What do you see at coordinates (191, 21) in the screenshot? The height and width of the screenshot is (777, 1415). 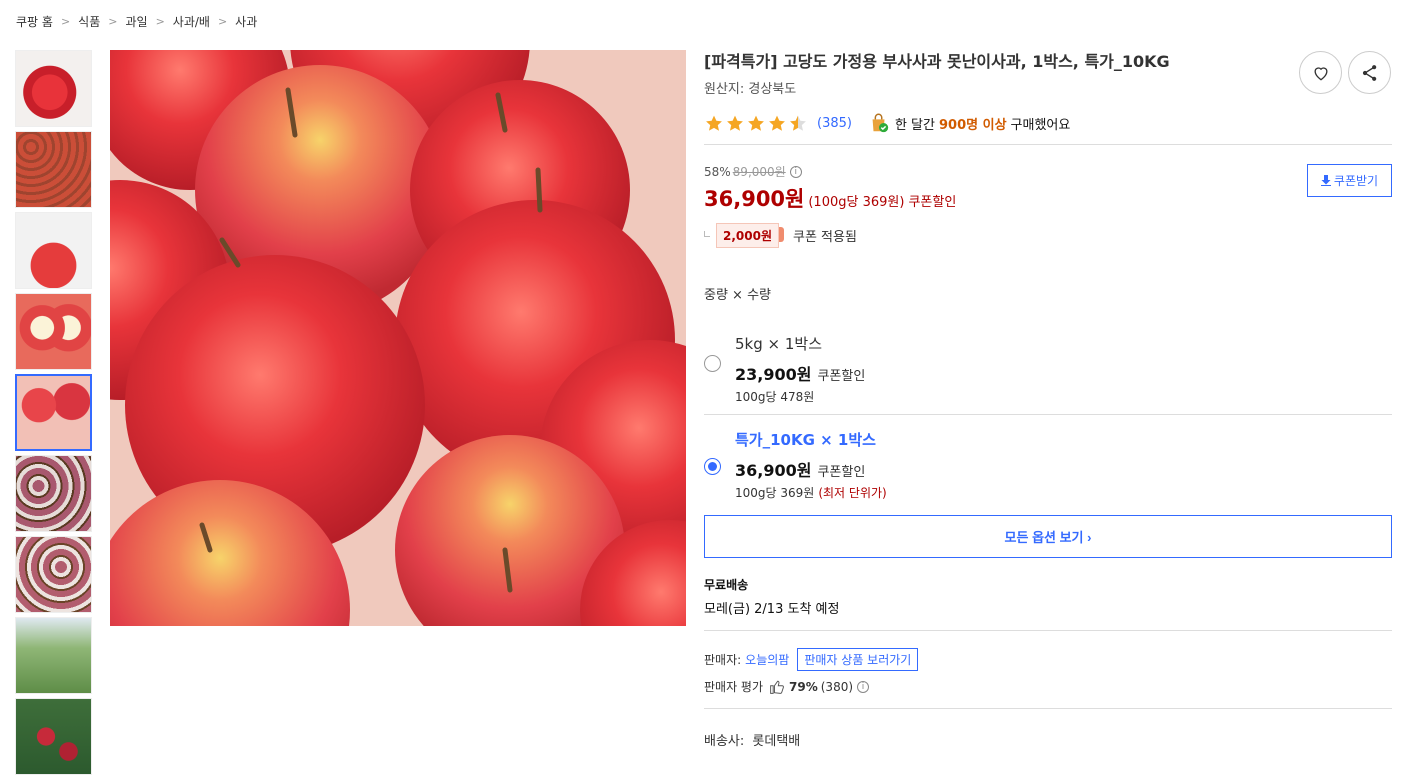 I see `breadcrumb-apple-pear: 사과/배` at bounding box center [191, 21].